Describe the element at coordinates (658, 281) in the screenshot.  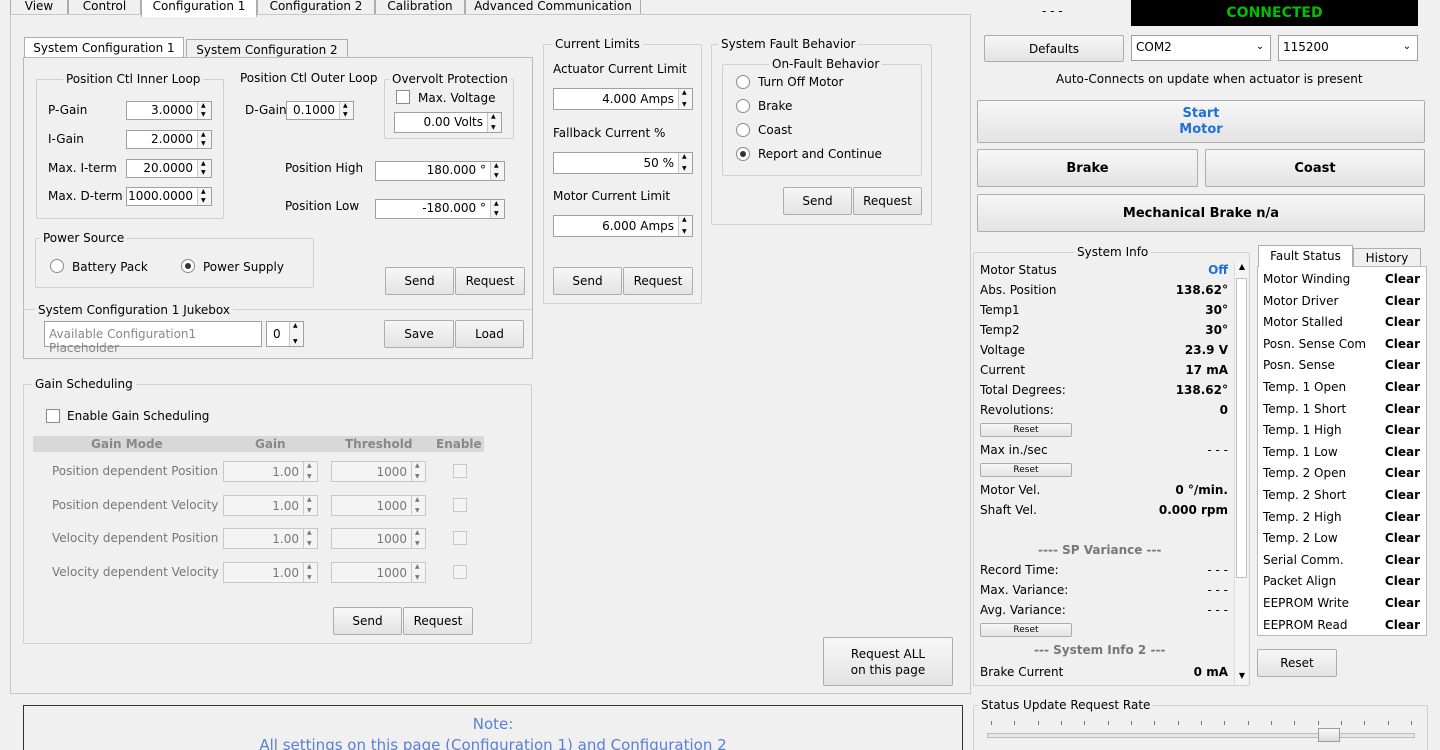
I see `current-limits-request-button: Request` at that location.